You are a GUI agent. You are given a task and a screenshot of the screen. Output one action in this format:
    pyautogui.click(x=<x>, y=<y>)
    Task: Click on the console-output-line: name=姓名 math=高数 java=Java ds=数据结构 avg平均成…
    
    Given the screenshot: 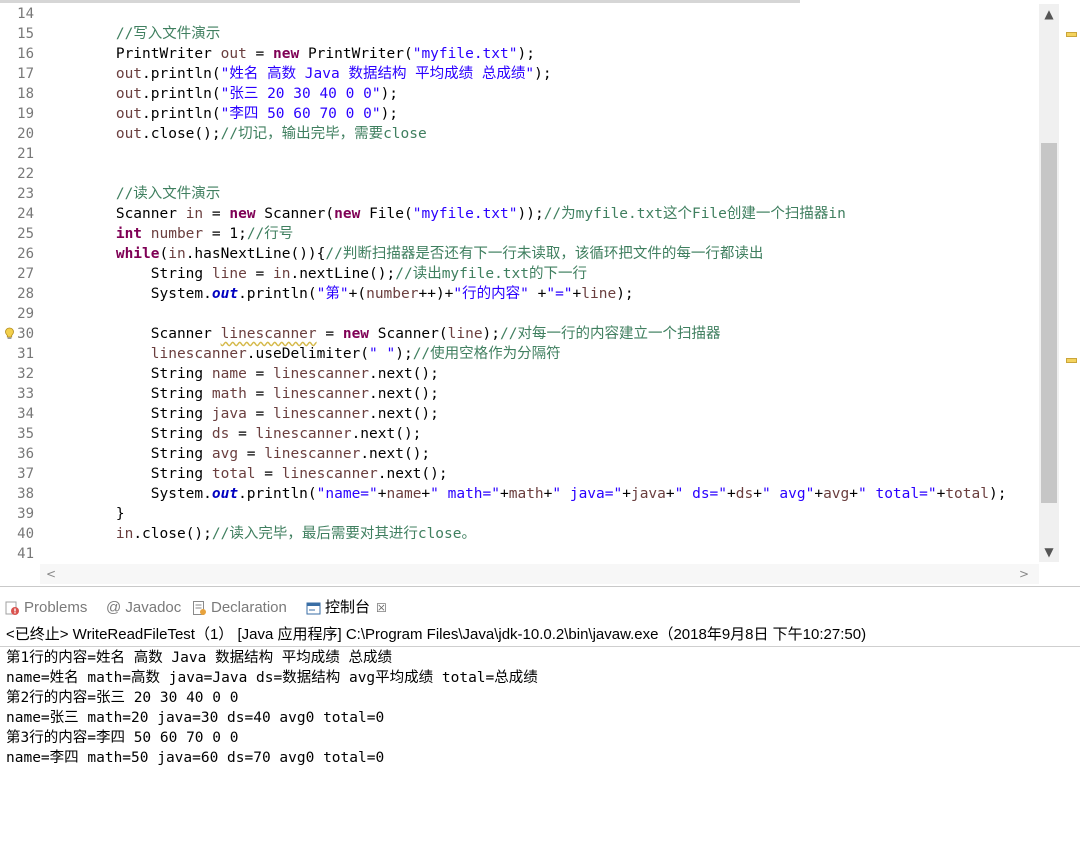 What is the action you would take?
    pyautogui.click(x=272, y=678)
    